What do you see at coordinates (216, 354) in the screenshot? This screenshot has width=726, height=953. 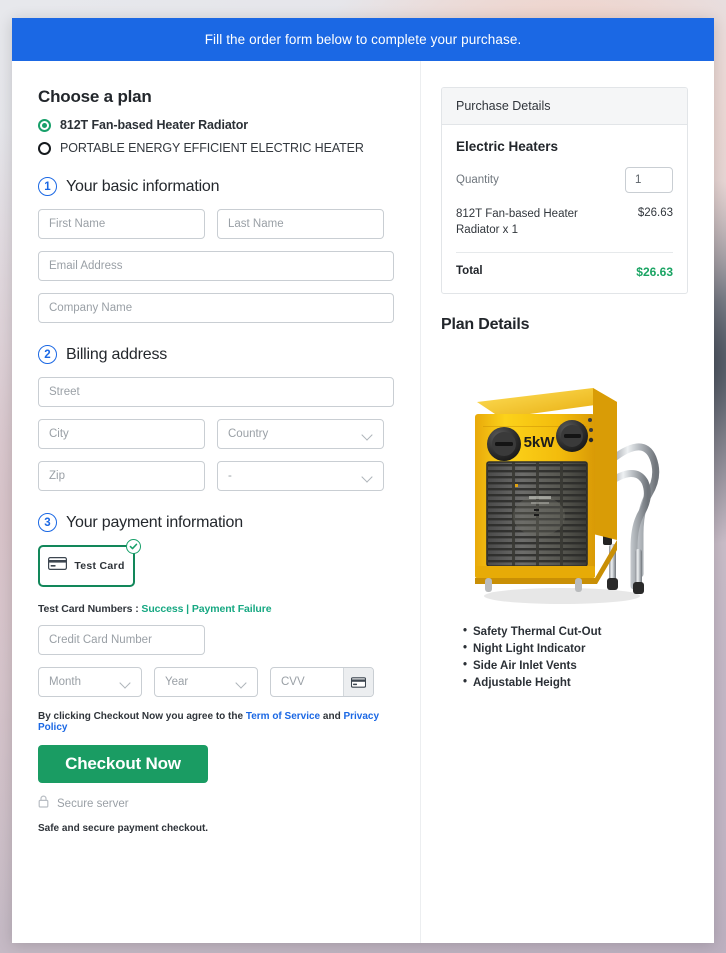 I see `step-2-header: 2 Billing address` at bounding box center [216, 354].